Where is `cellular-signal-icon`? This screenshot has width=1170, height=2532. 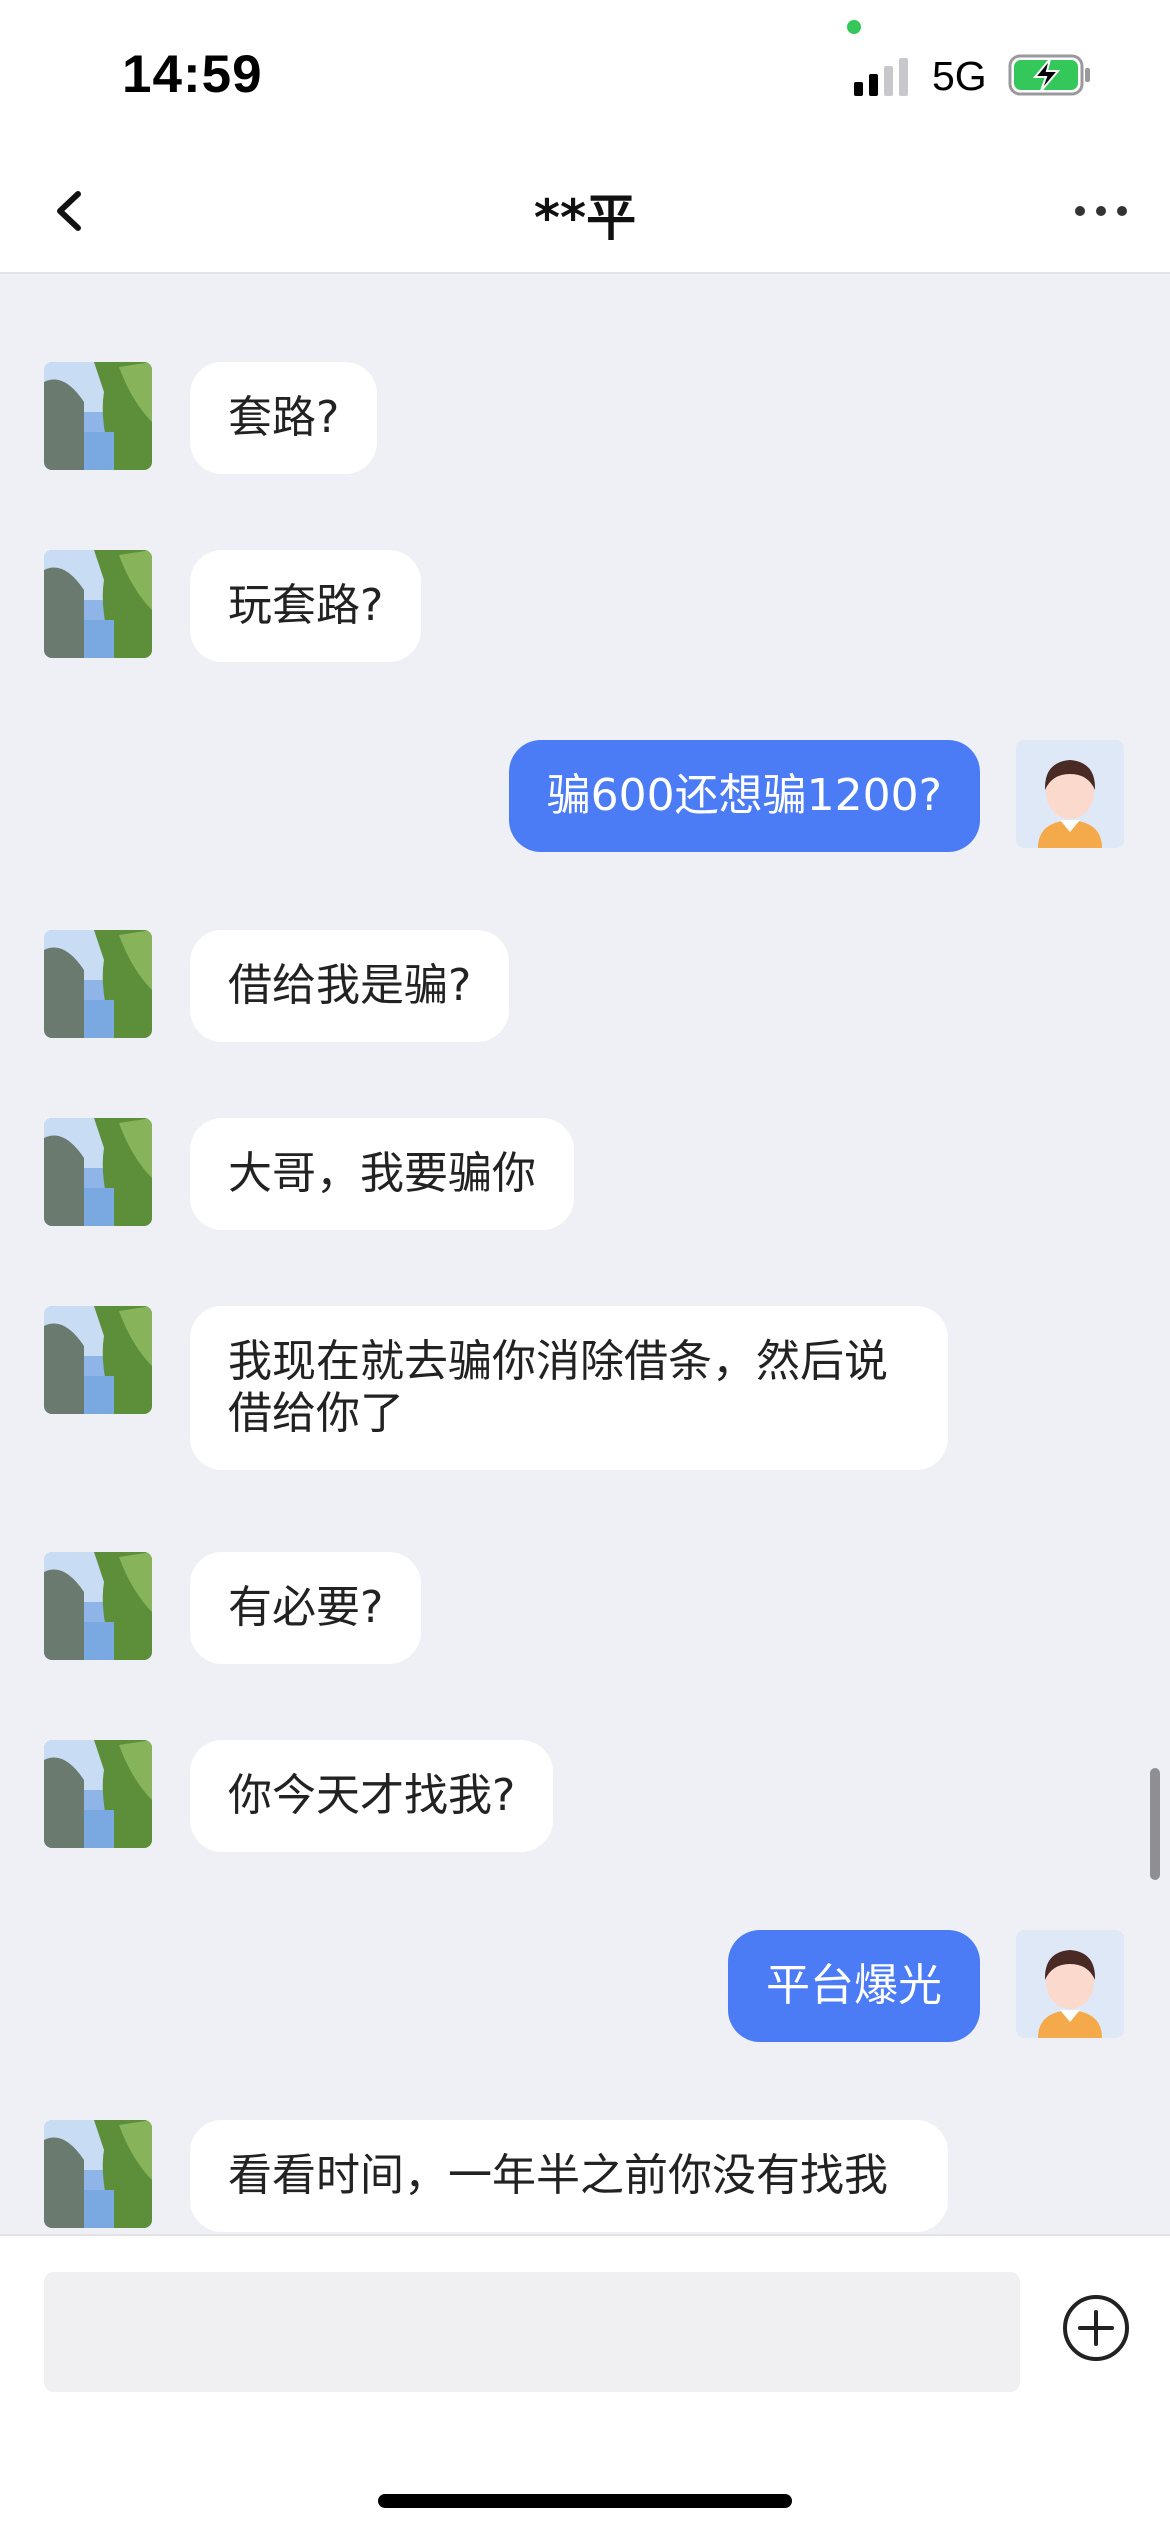
cellular-signal-icon is located at coordinates (881, 77).